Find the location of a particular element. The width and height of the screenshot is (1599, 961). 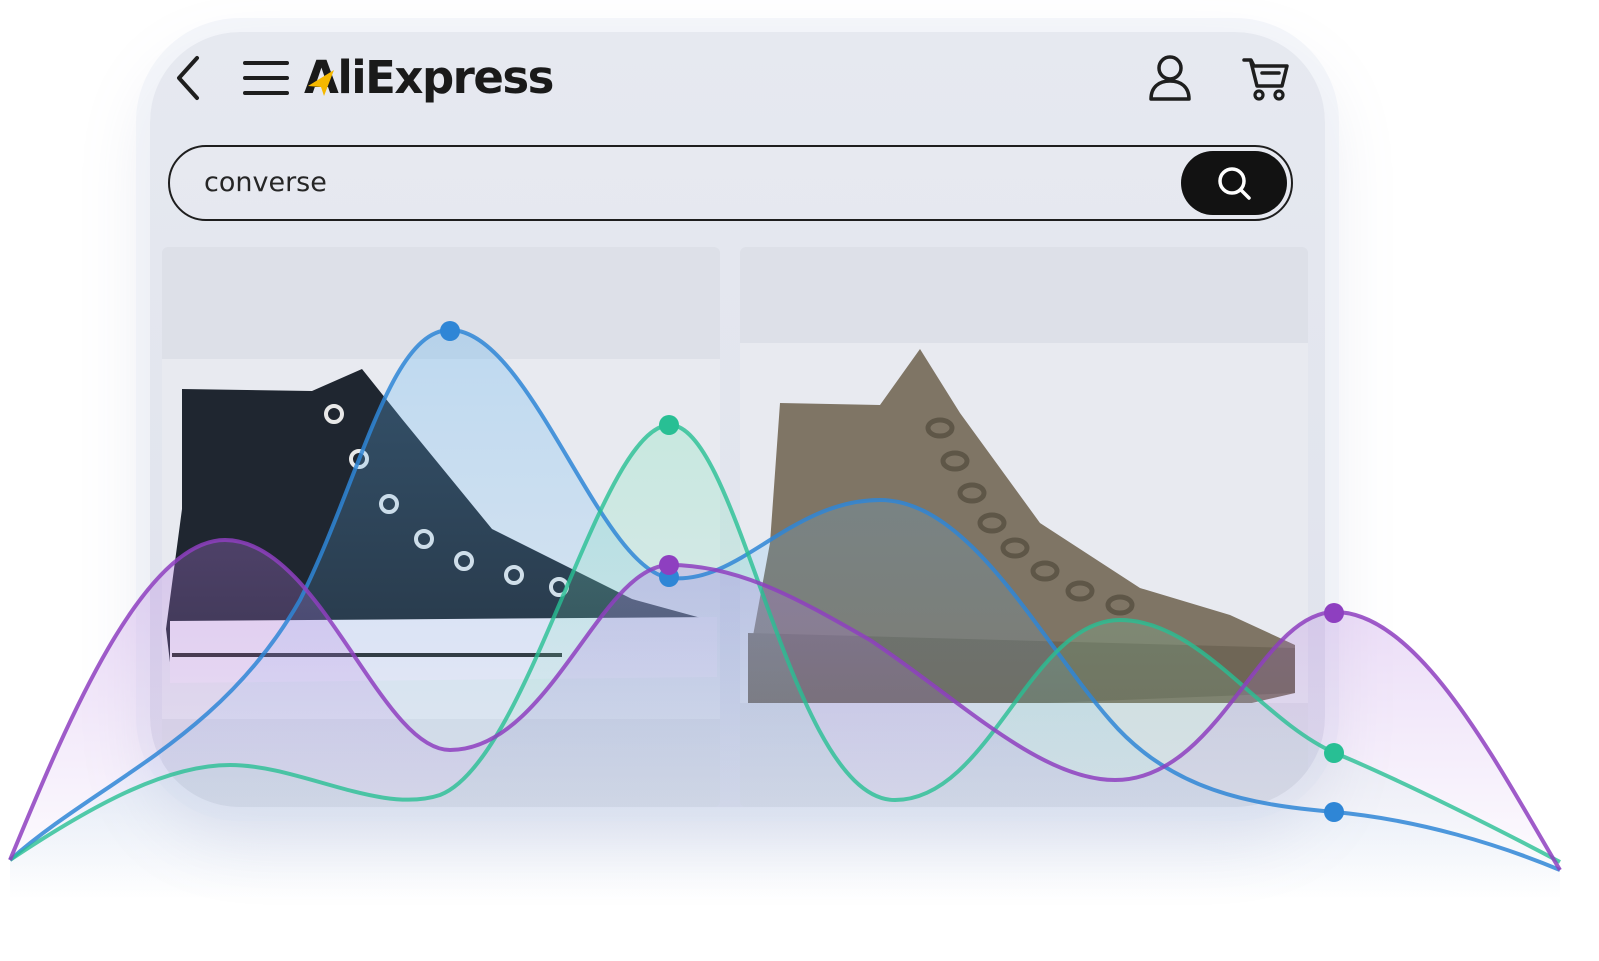

blue-point is located at coordinates (1334, 812).